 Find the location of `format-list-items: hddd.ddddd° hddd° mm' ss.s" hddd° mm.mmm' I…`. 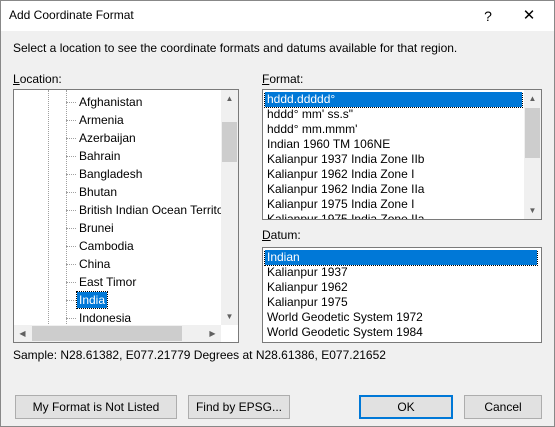

format-list-items: hddd.ddddd° hddd° mm' ss.s" hddd° mm.mmm' I… is located at coordinates (393, 155).